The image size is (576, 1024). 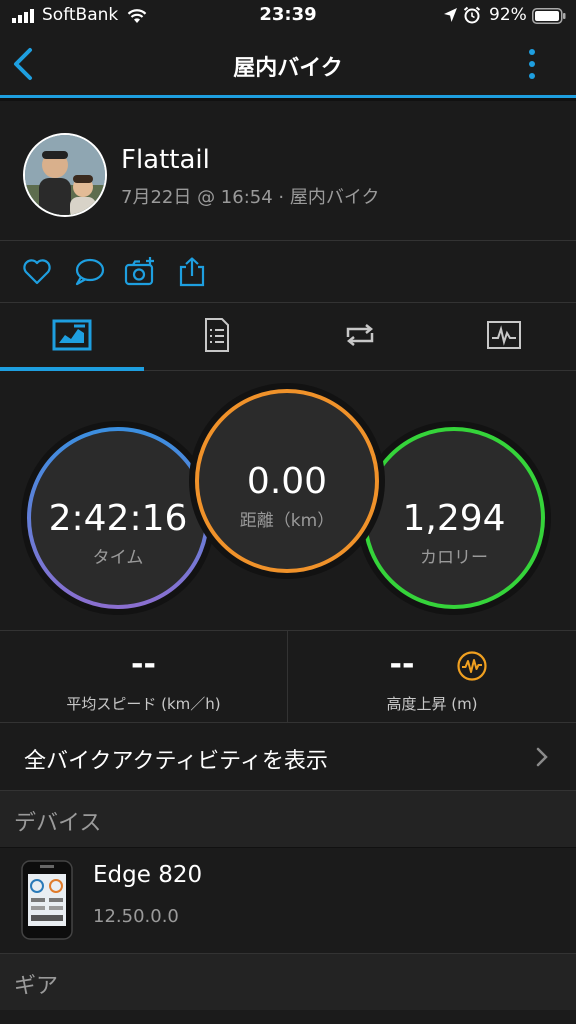 What do you see at coordinates (288, 982) in the screenshot?
I see `section-header-gear: ギア` at bounding box center [288, 982].